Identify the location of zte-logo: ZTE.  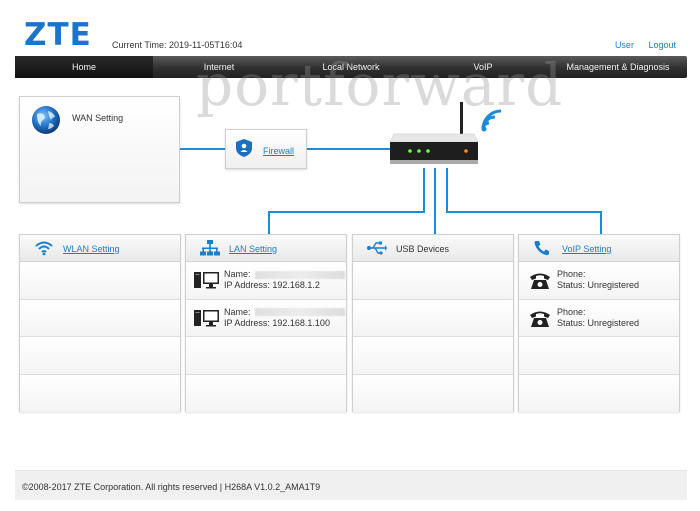
(58, 35).